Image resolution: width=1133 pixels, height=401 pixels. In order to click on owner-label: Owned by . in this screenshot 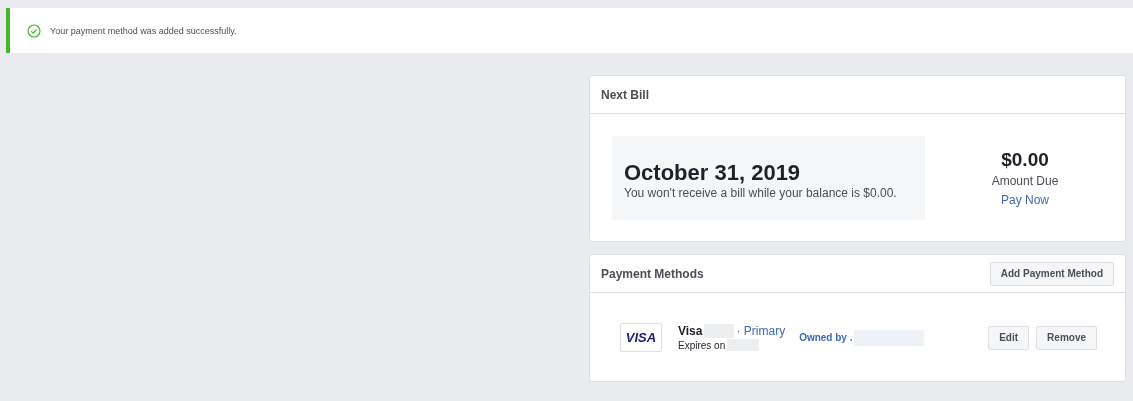, I will do `click(826, 337)`.